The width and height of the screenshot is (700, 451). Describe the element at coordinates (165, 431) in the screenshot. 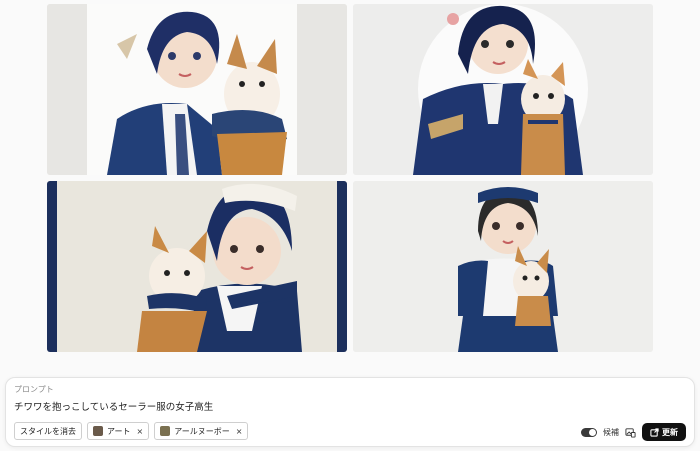

I see `art-nouveau-style-thumbnail-icon` at that location.